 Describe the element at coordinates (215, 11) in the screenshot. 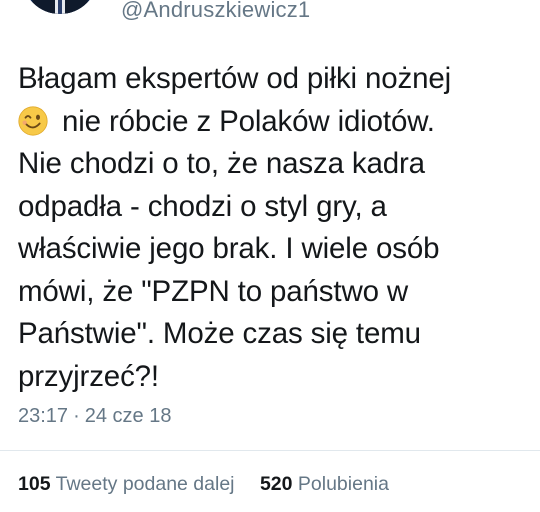

I see `user-handle: @Andruszkiewicz1` at that location.